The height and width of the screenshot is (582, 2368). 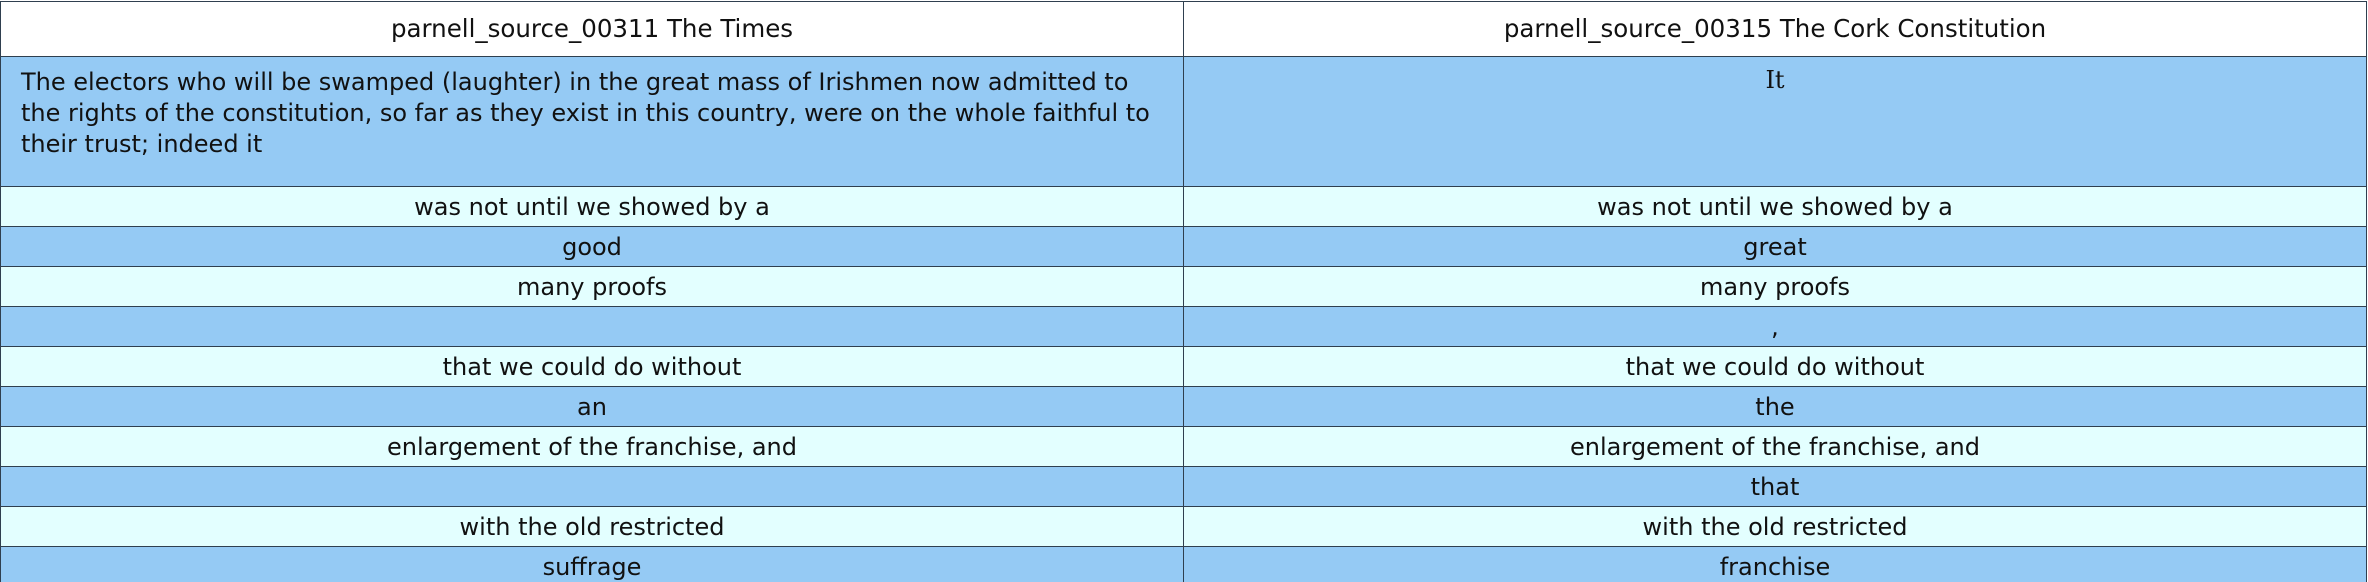 I want to click on table-row: good great, so click(x=1183, y=246).